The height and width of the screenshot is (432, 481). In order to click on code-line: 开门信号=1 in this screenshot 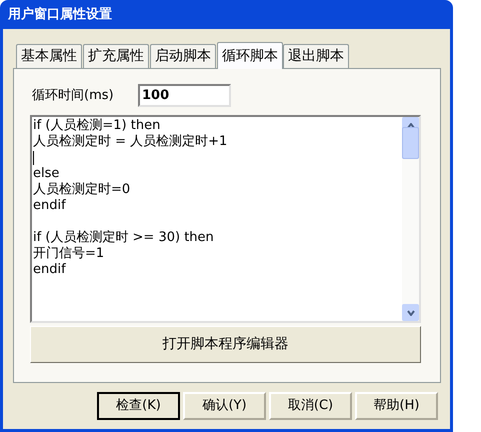, I will do `click(69, 254)`.